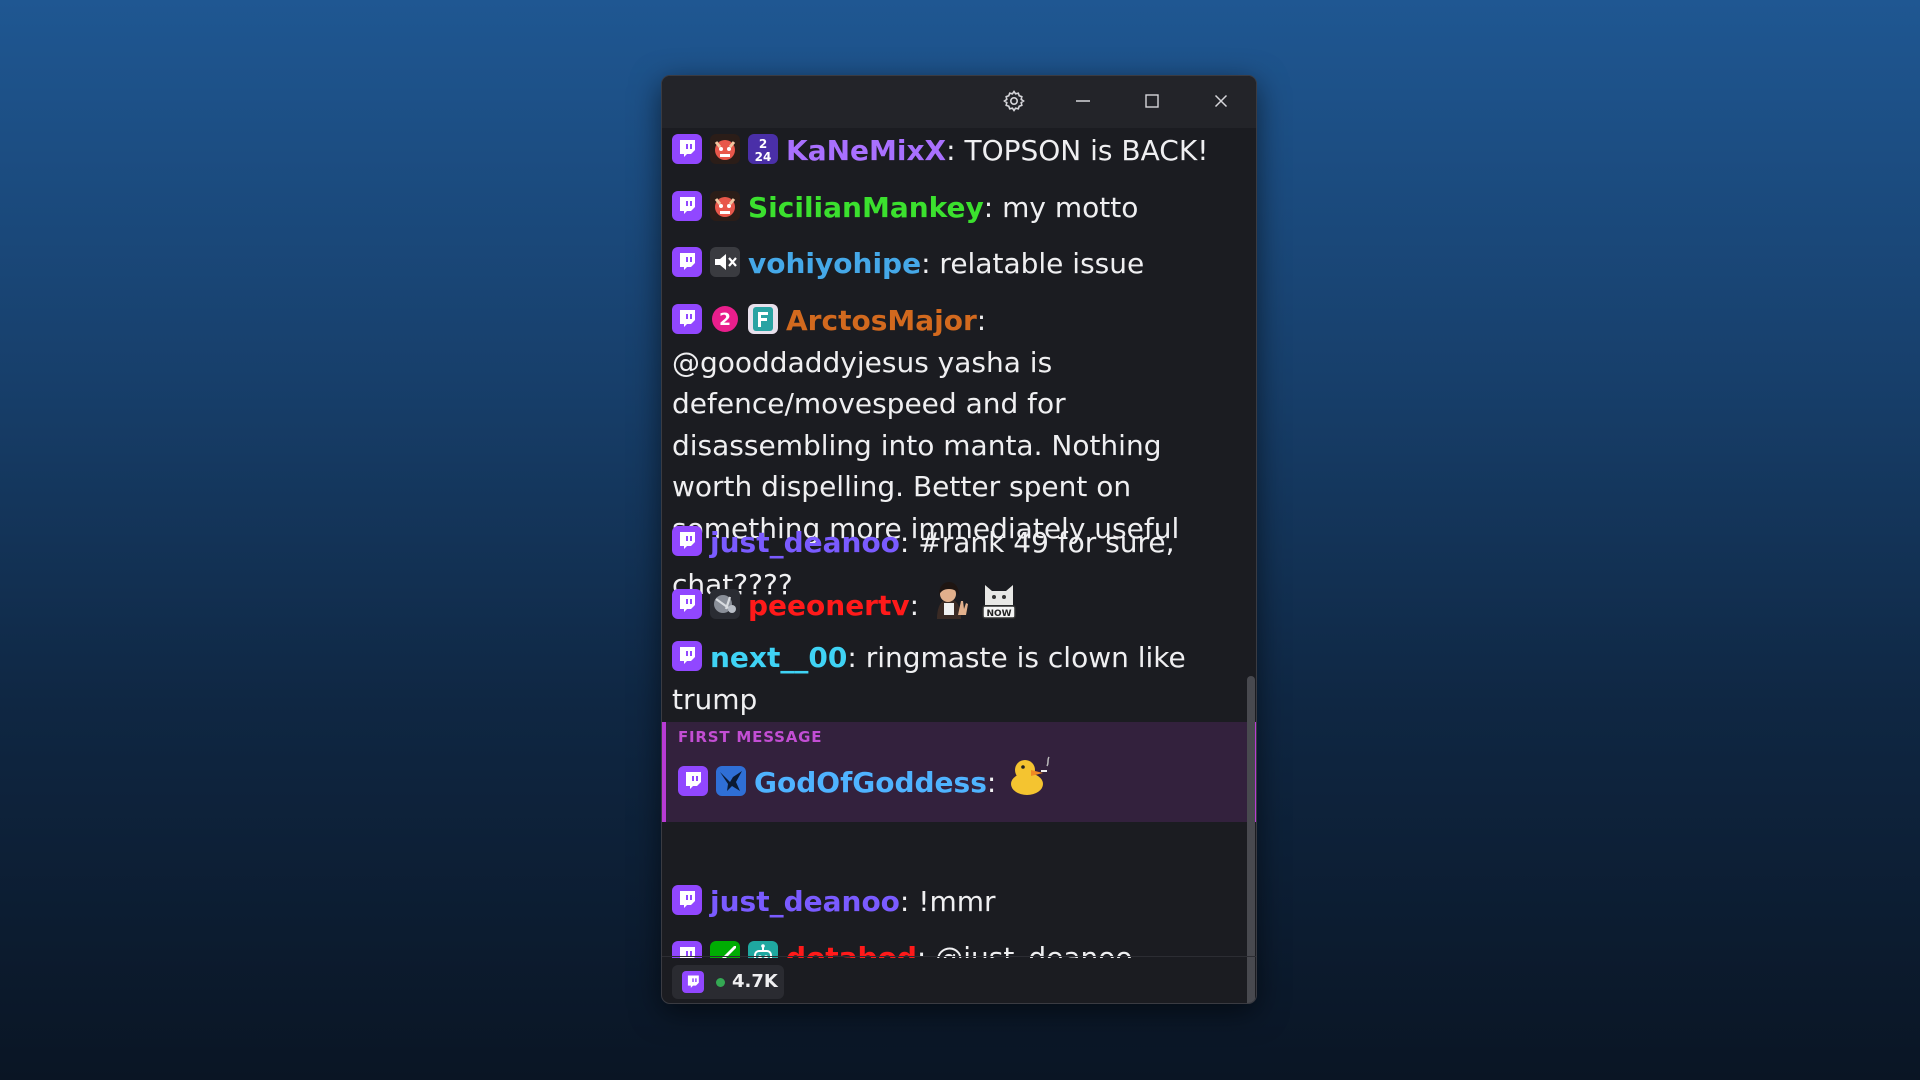 The width and height of the screenshot is (1920, 1080). Describe the element at coordinates (763, 319) in the screenshot. I see `founder-badge` at that location.